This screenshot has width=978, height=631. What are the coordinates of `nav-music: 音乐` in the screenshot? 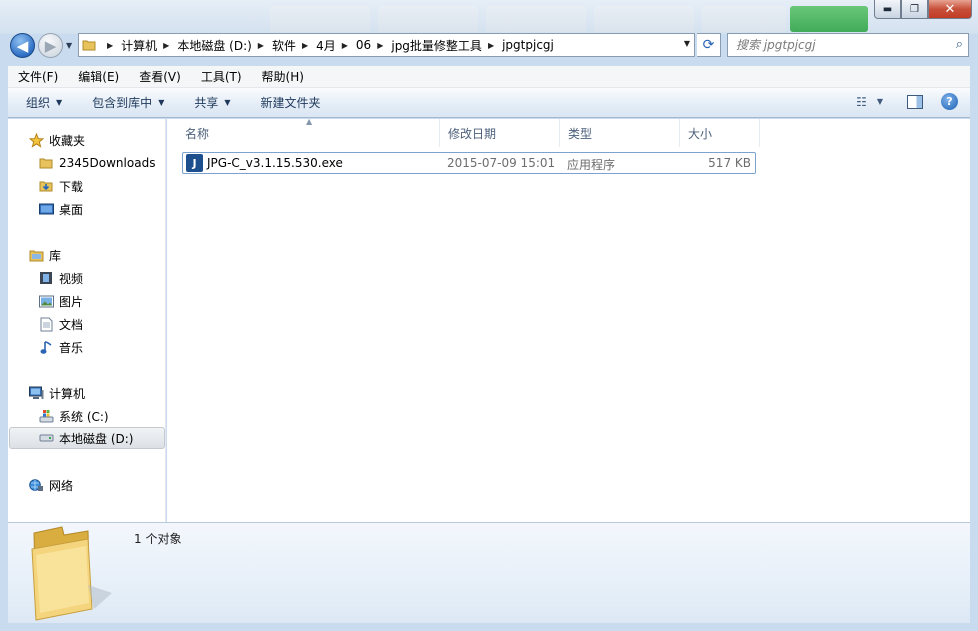 It's located at (60, 347).